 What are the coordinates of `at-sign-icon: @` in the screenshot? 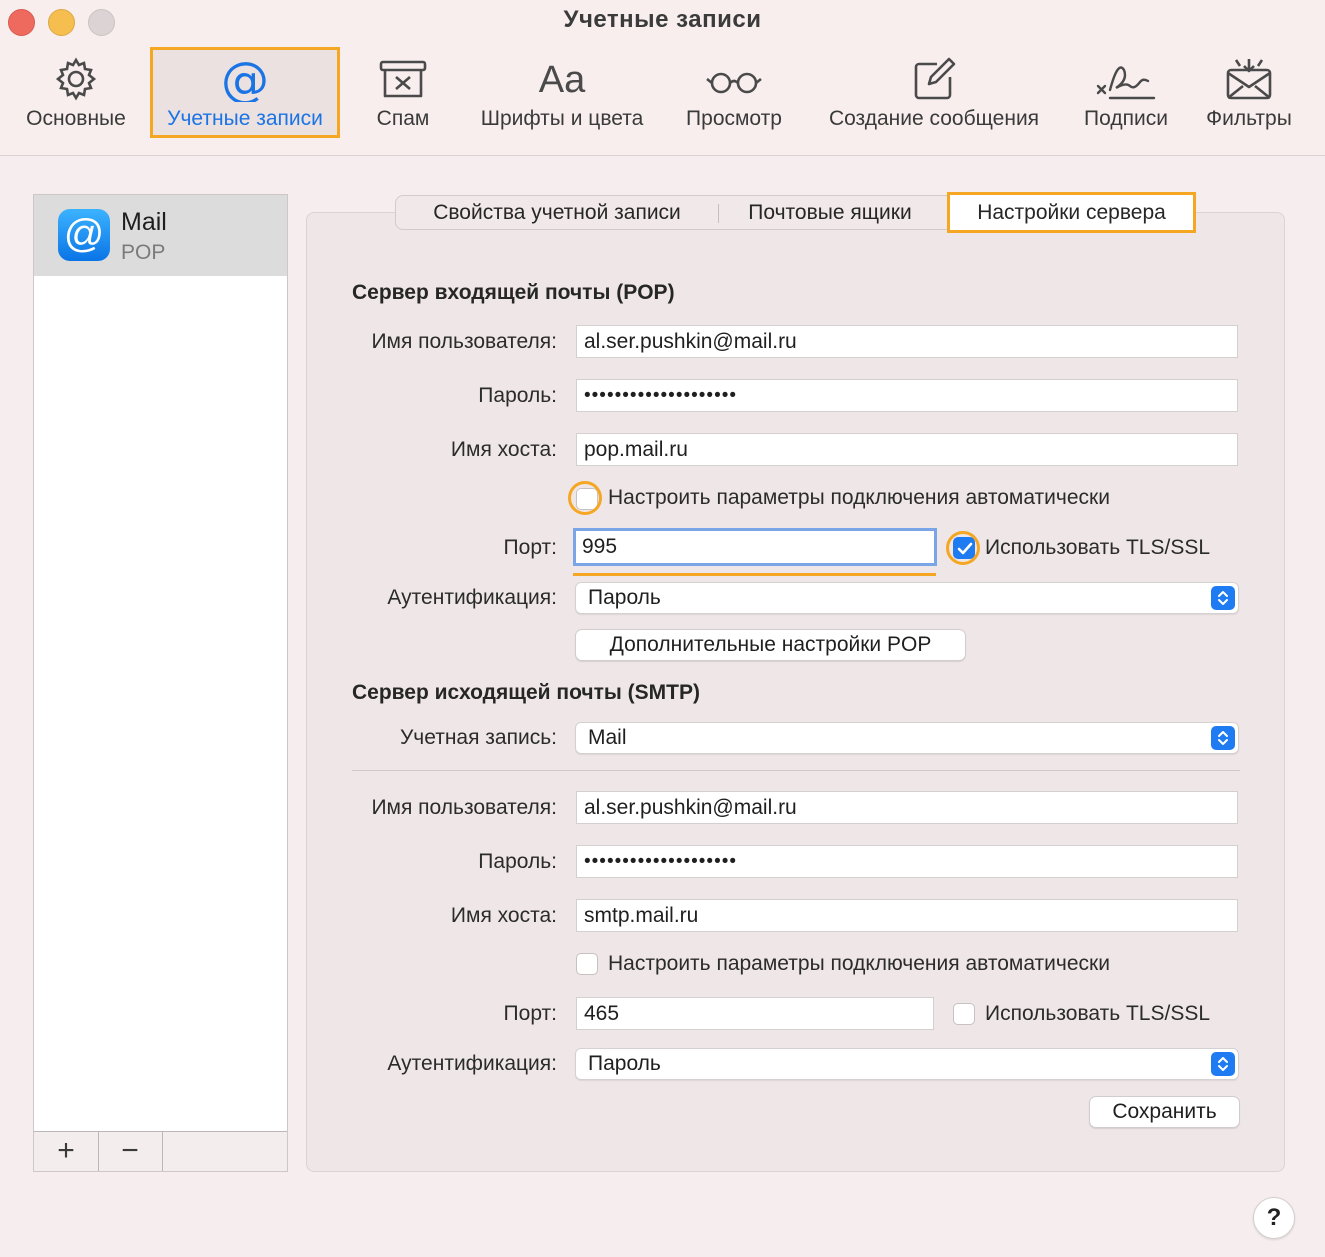 It's located at (245, 79).